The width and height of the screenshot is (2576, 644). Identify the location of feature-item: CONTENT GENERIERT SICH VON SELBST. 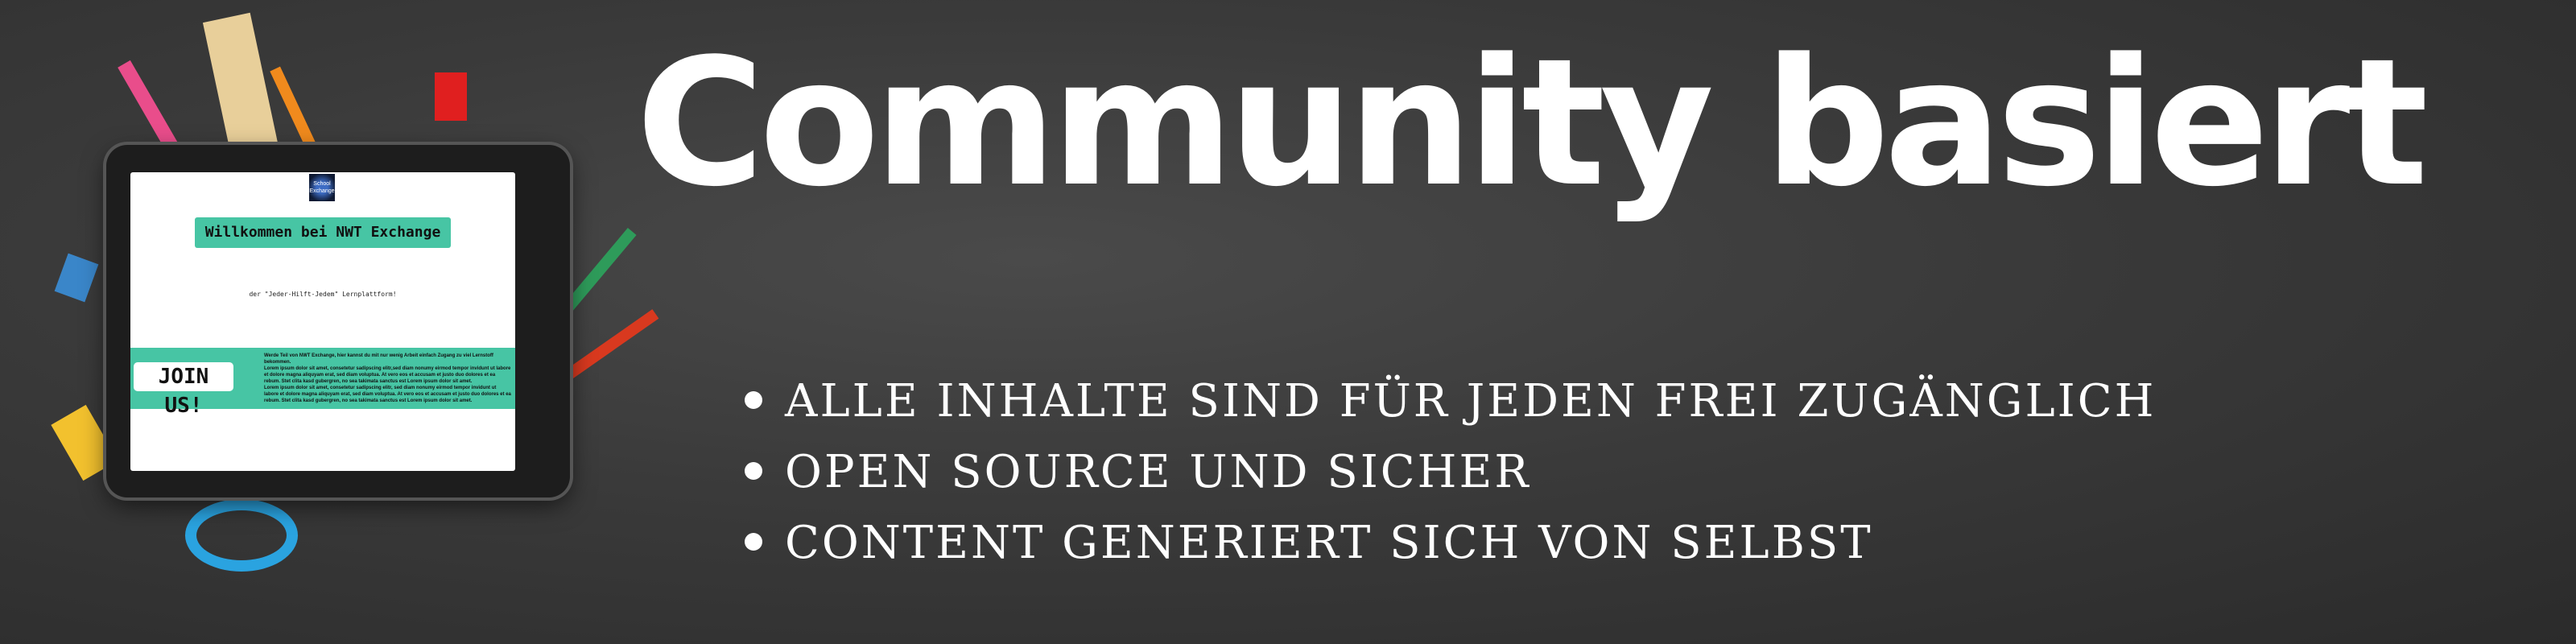
(1450, 543).